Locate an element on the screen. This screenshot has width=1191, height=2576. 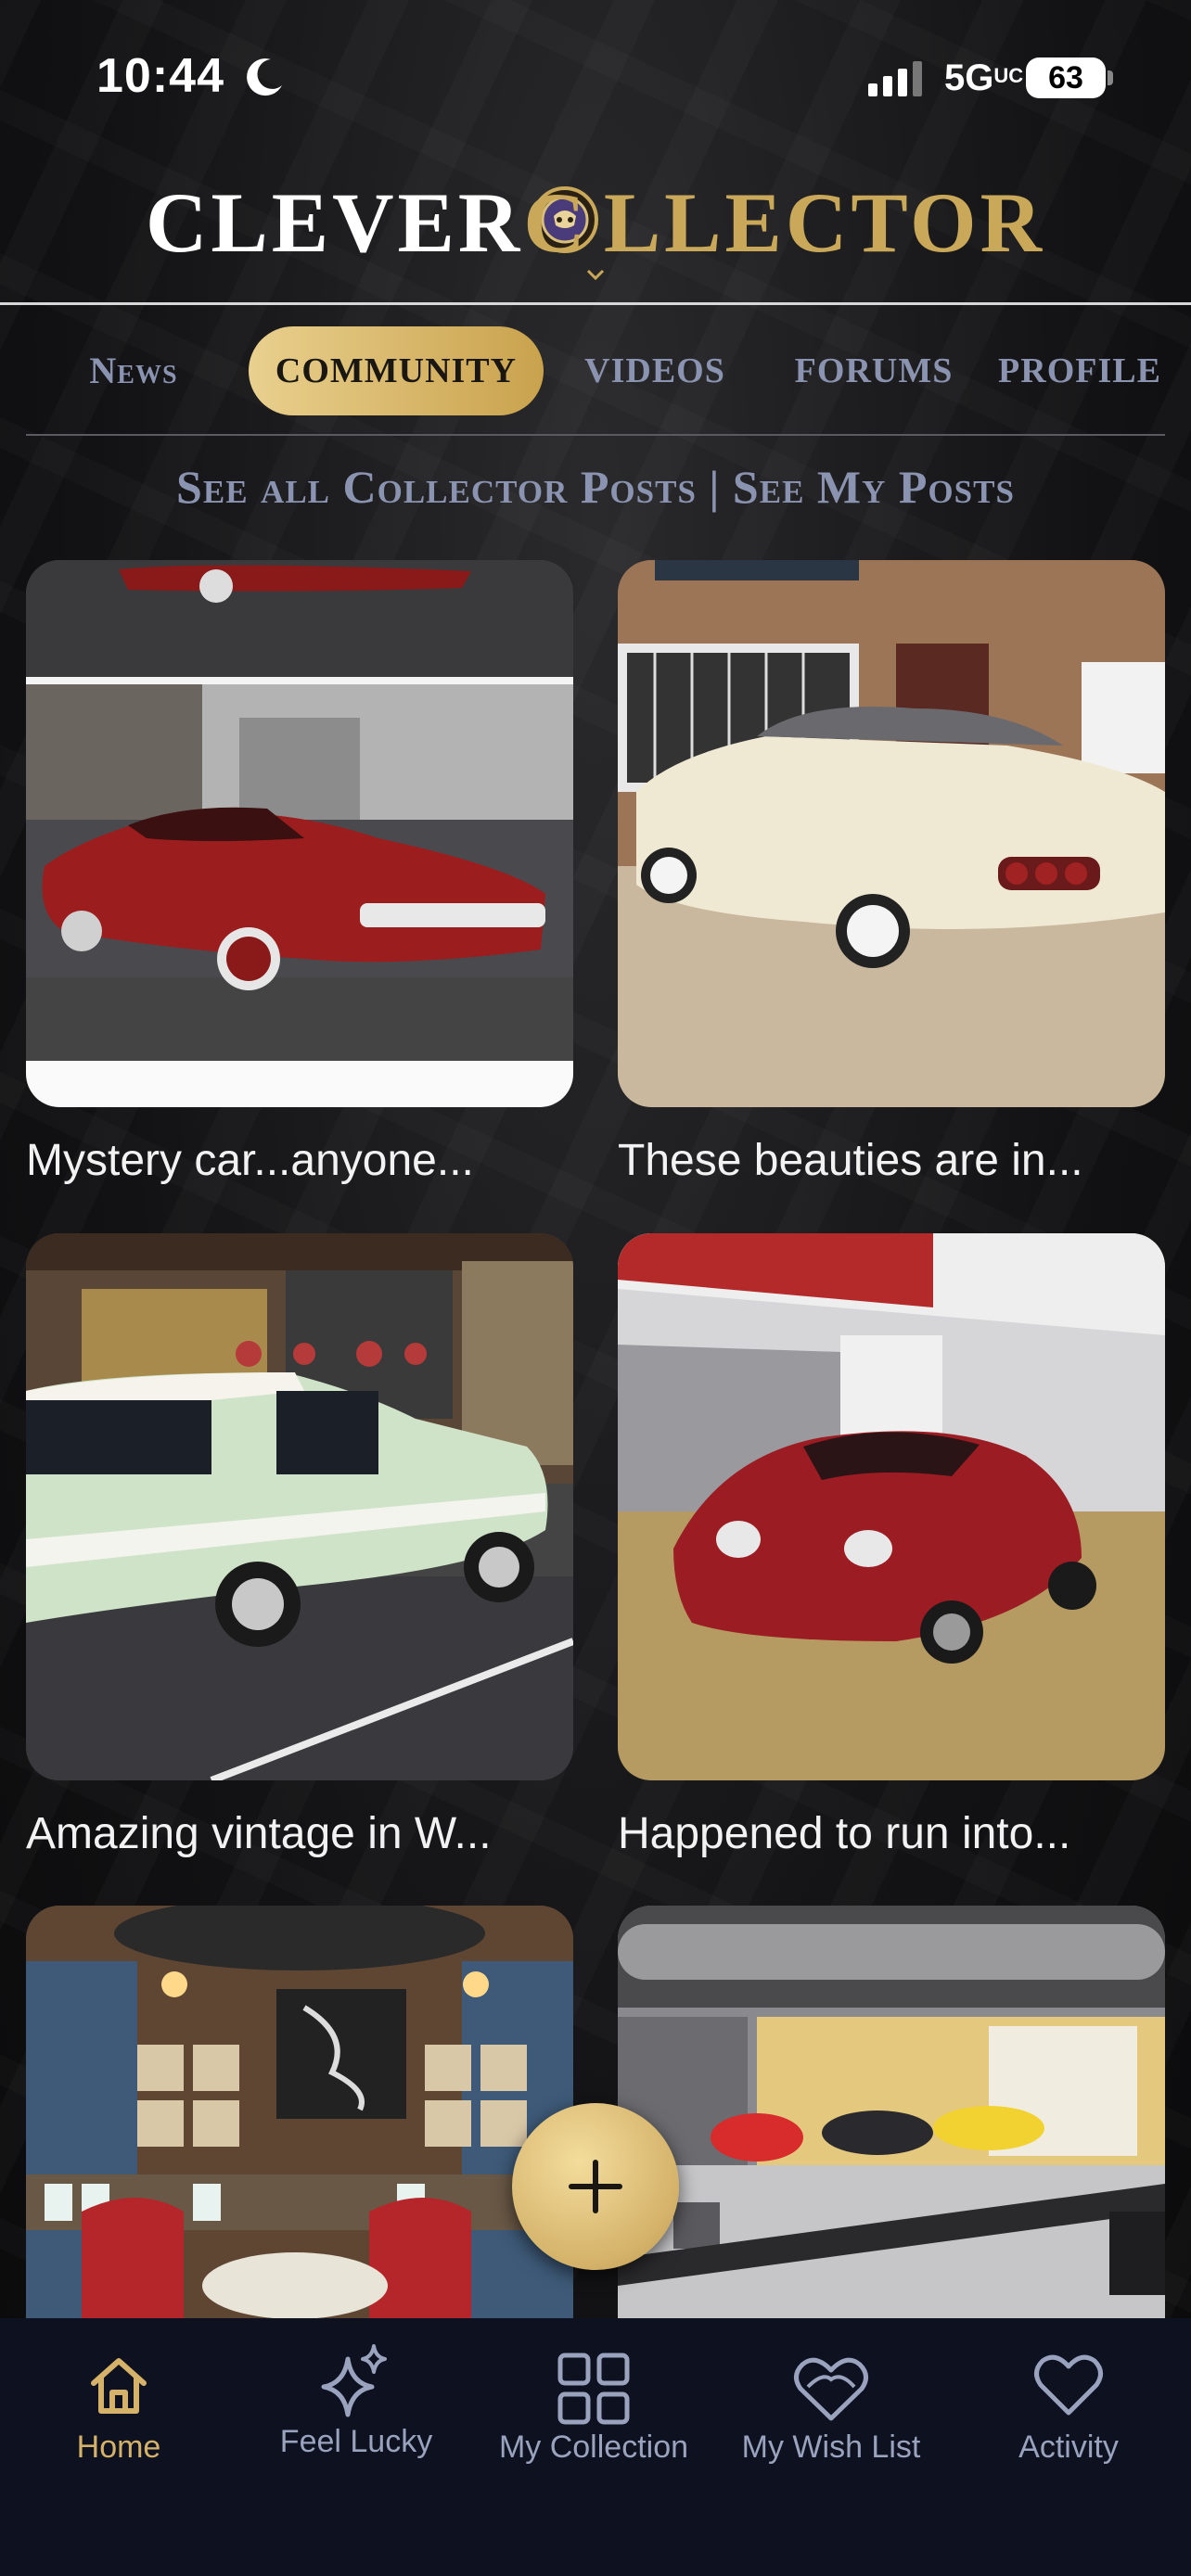
chevron-down-icon is located at coordinates (595, 274).